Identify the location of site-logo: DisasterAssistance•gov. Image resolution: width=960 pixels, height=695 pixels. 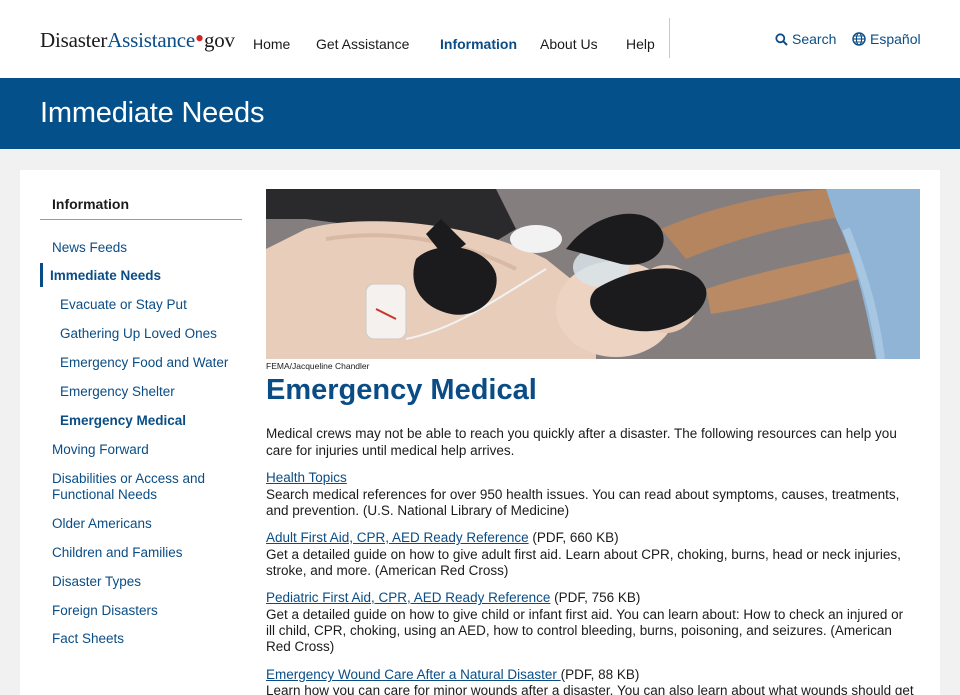
(137, 39).